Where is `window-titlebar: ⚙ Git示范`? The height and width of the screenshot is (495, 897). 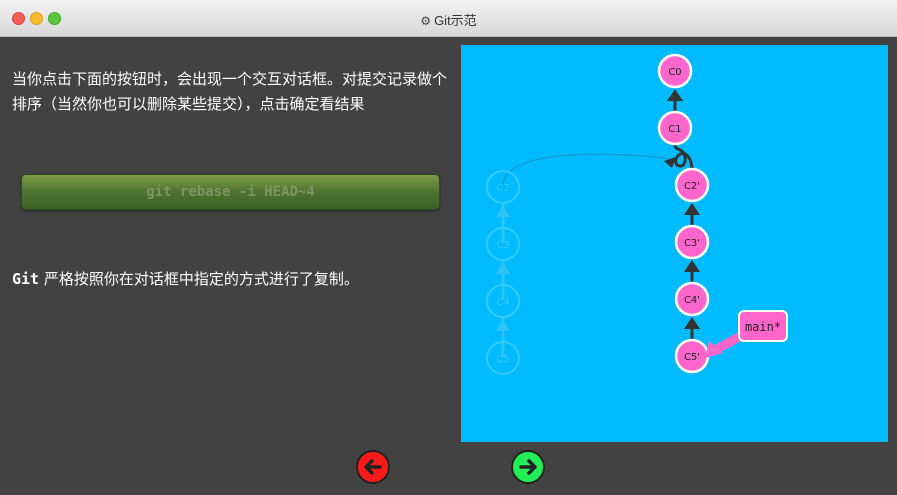 window-titlebar: ⚙ Git示范 is located at coordinates (448, 18).